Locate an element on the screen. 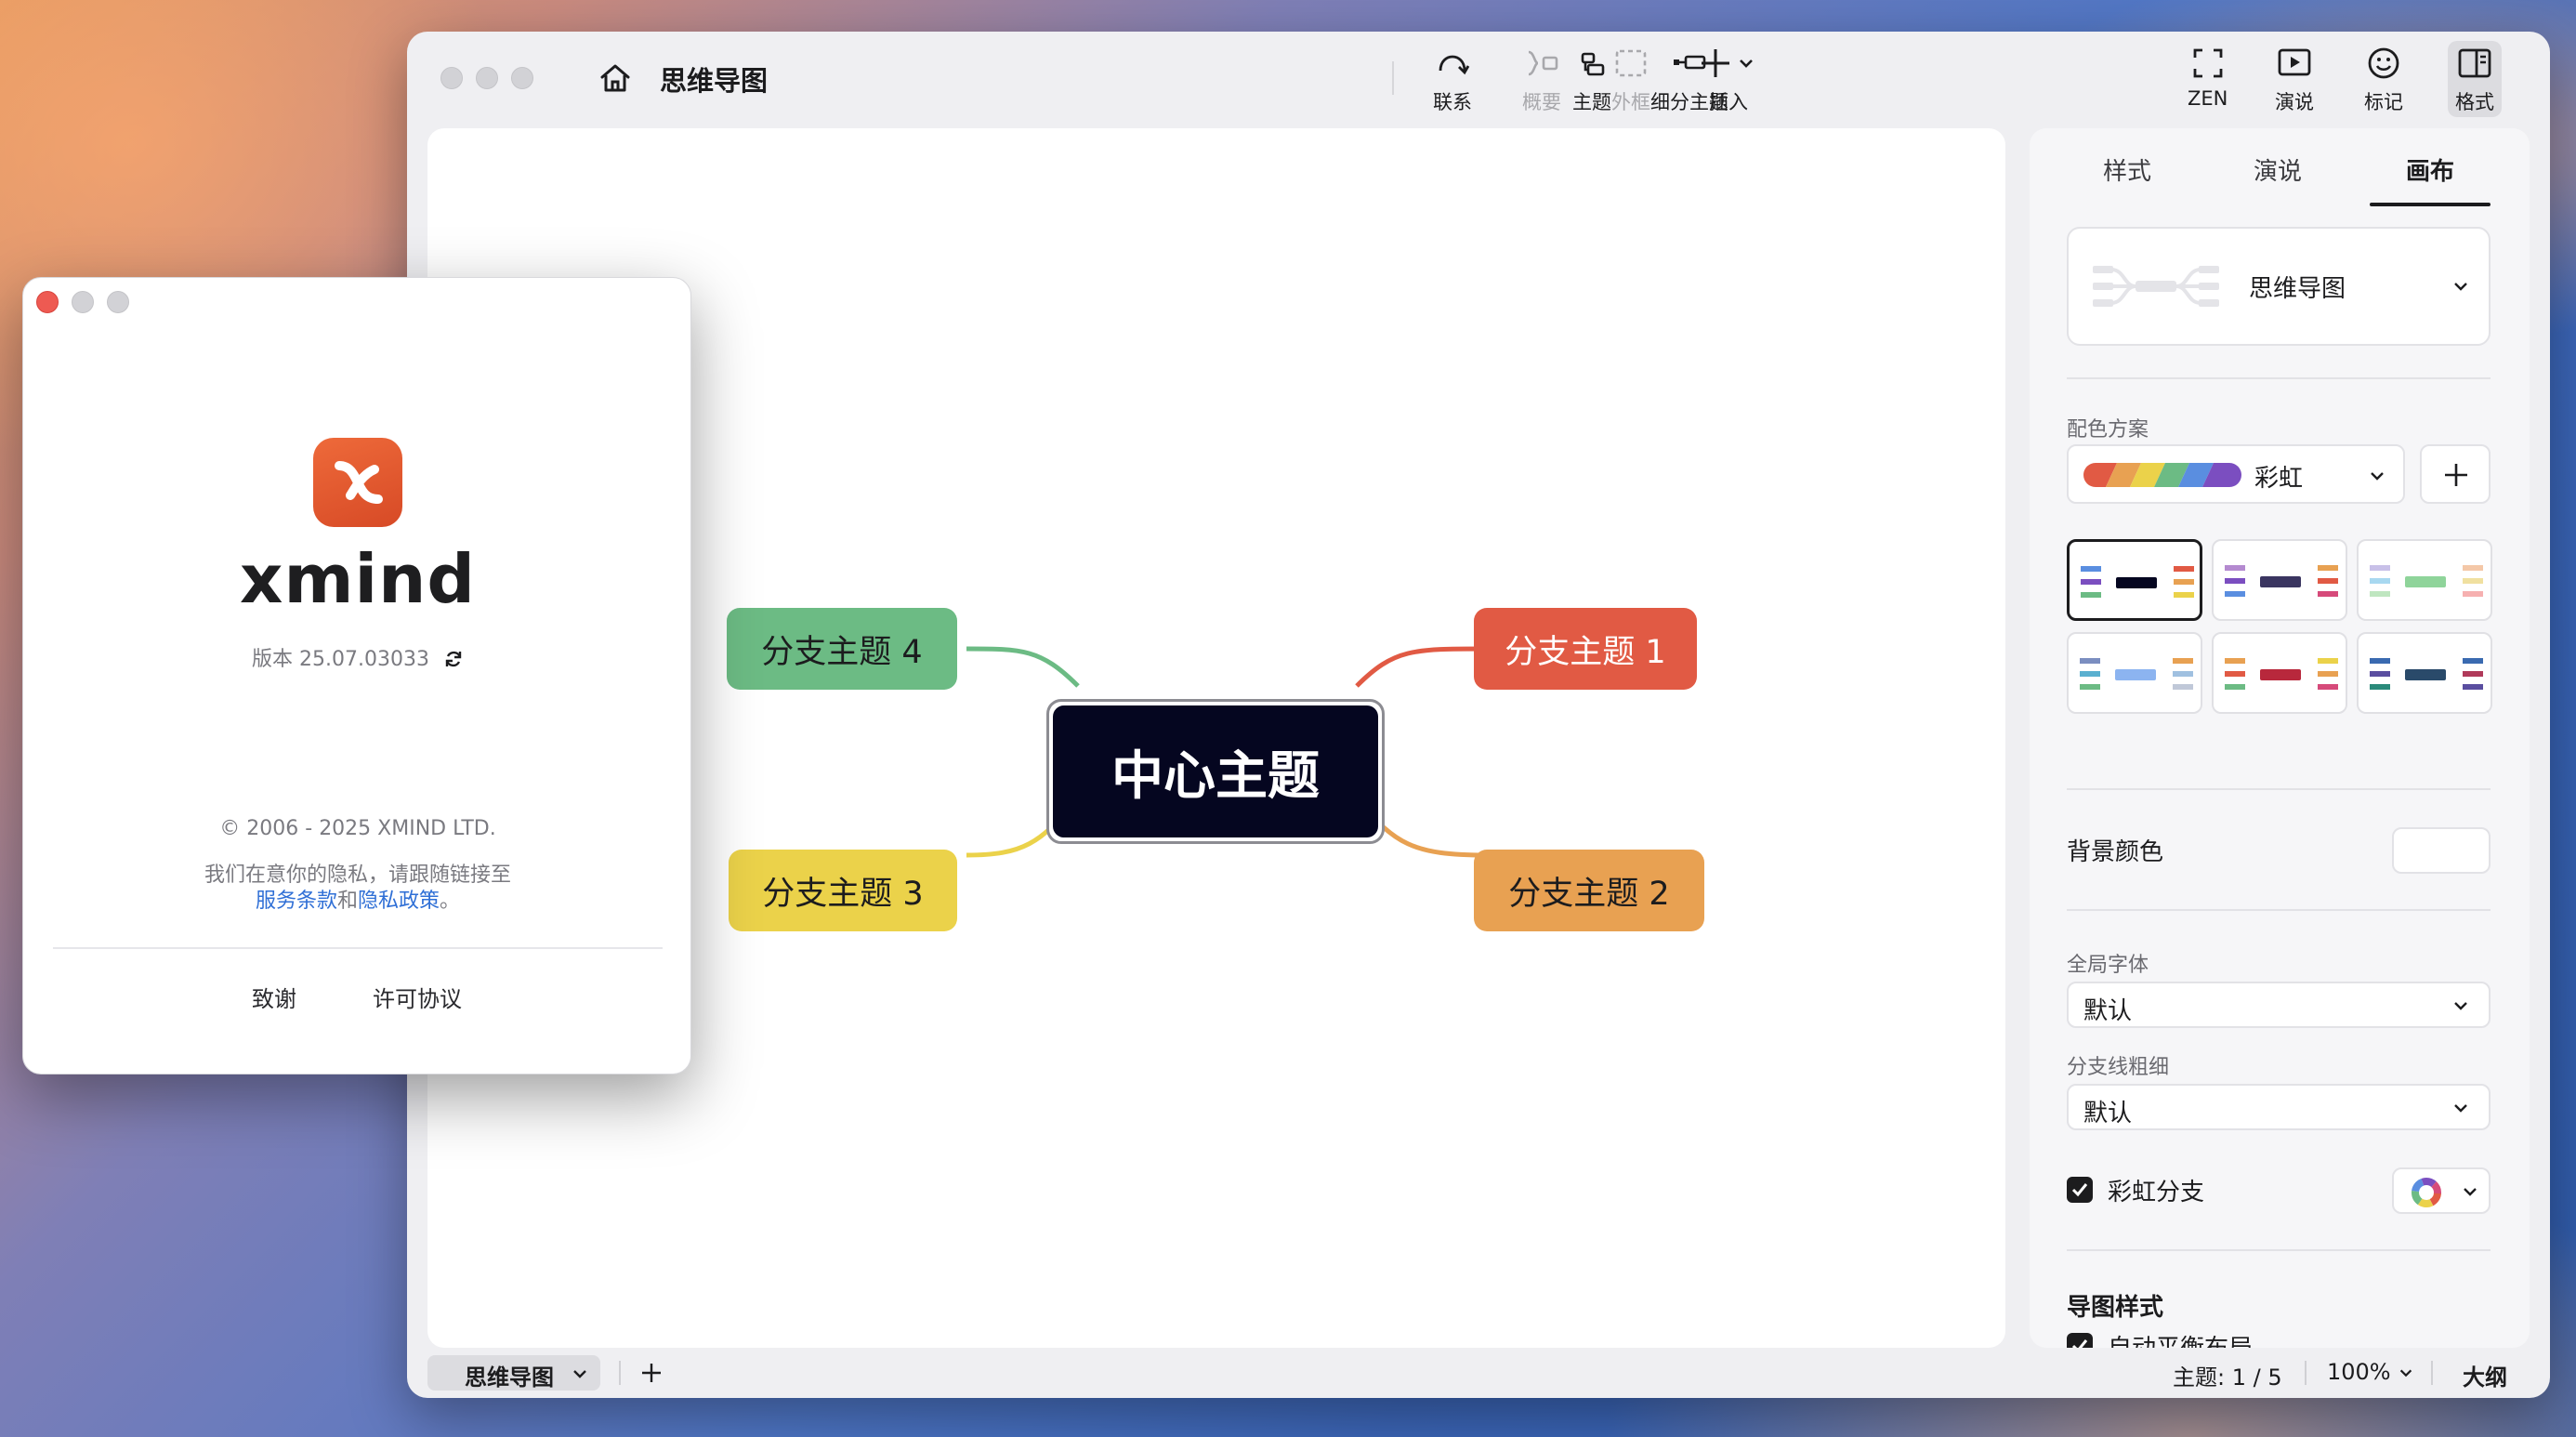 This screenshot has height=1437, width=2576. window-controls is located at coordinates (486, 78).